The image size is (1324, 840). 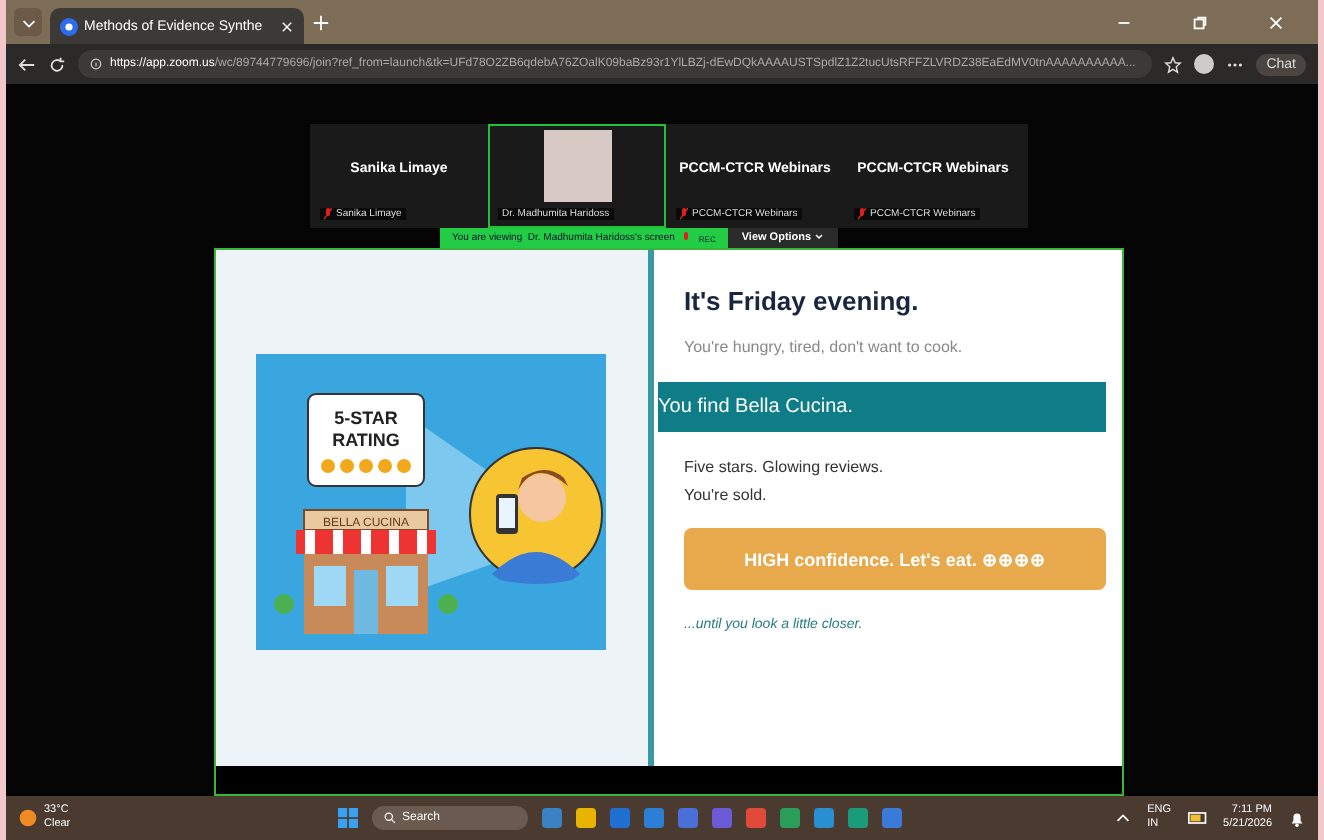 What do you see at coordinates (57, 64) in the screenshot?
I see `reload-icon` at bounding box center [57, 64].